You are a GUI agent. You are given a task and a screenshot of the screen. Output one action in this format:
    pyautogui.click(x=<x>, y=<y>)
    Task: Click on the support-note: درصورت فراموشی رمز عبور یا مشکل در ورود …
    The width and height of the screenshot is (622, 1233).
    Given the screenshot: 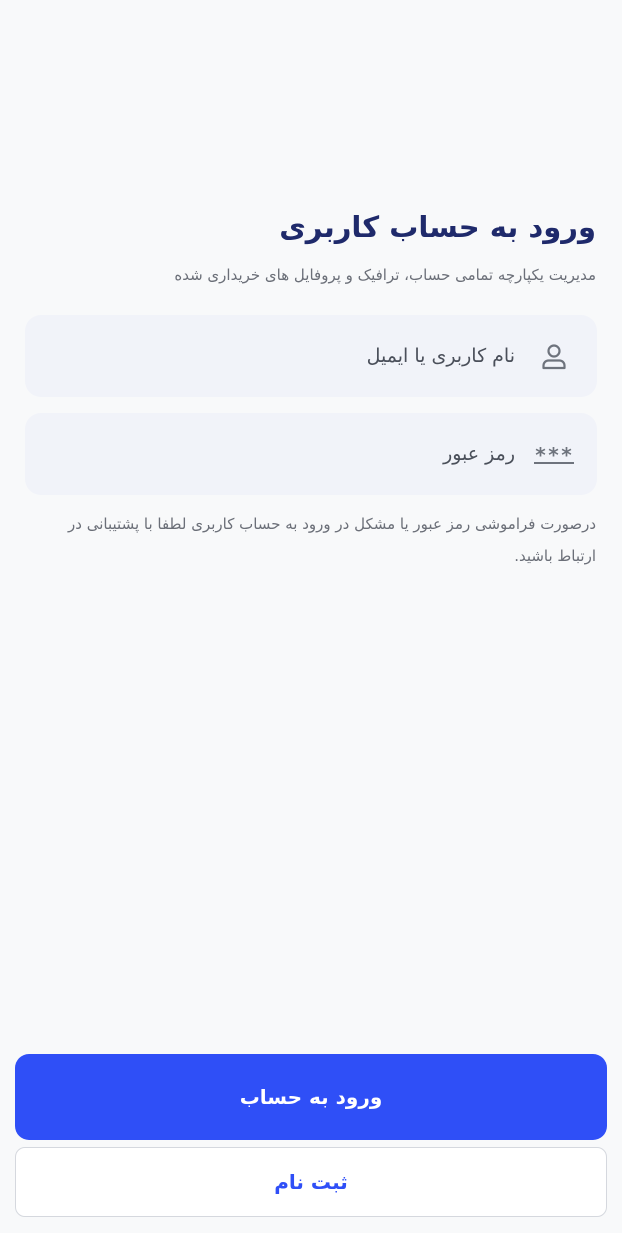 What is the action you would take?
    pyautogui.click(x=332, y=540)
    